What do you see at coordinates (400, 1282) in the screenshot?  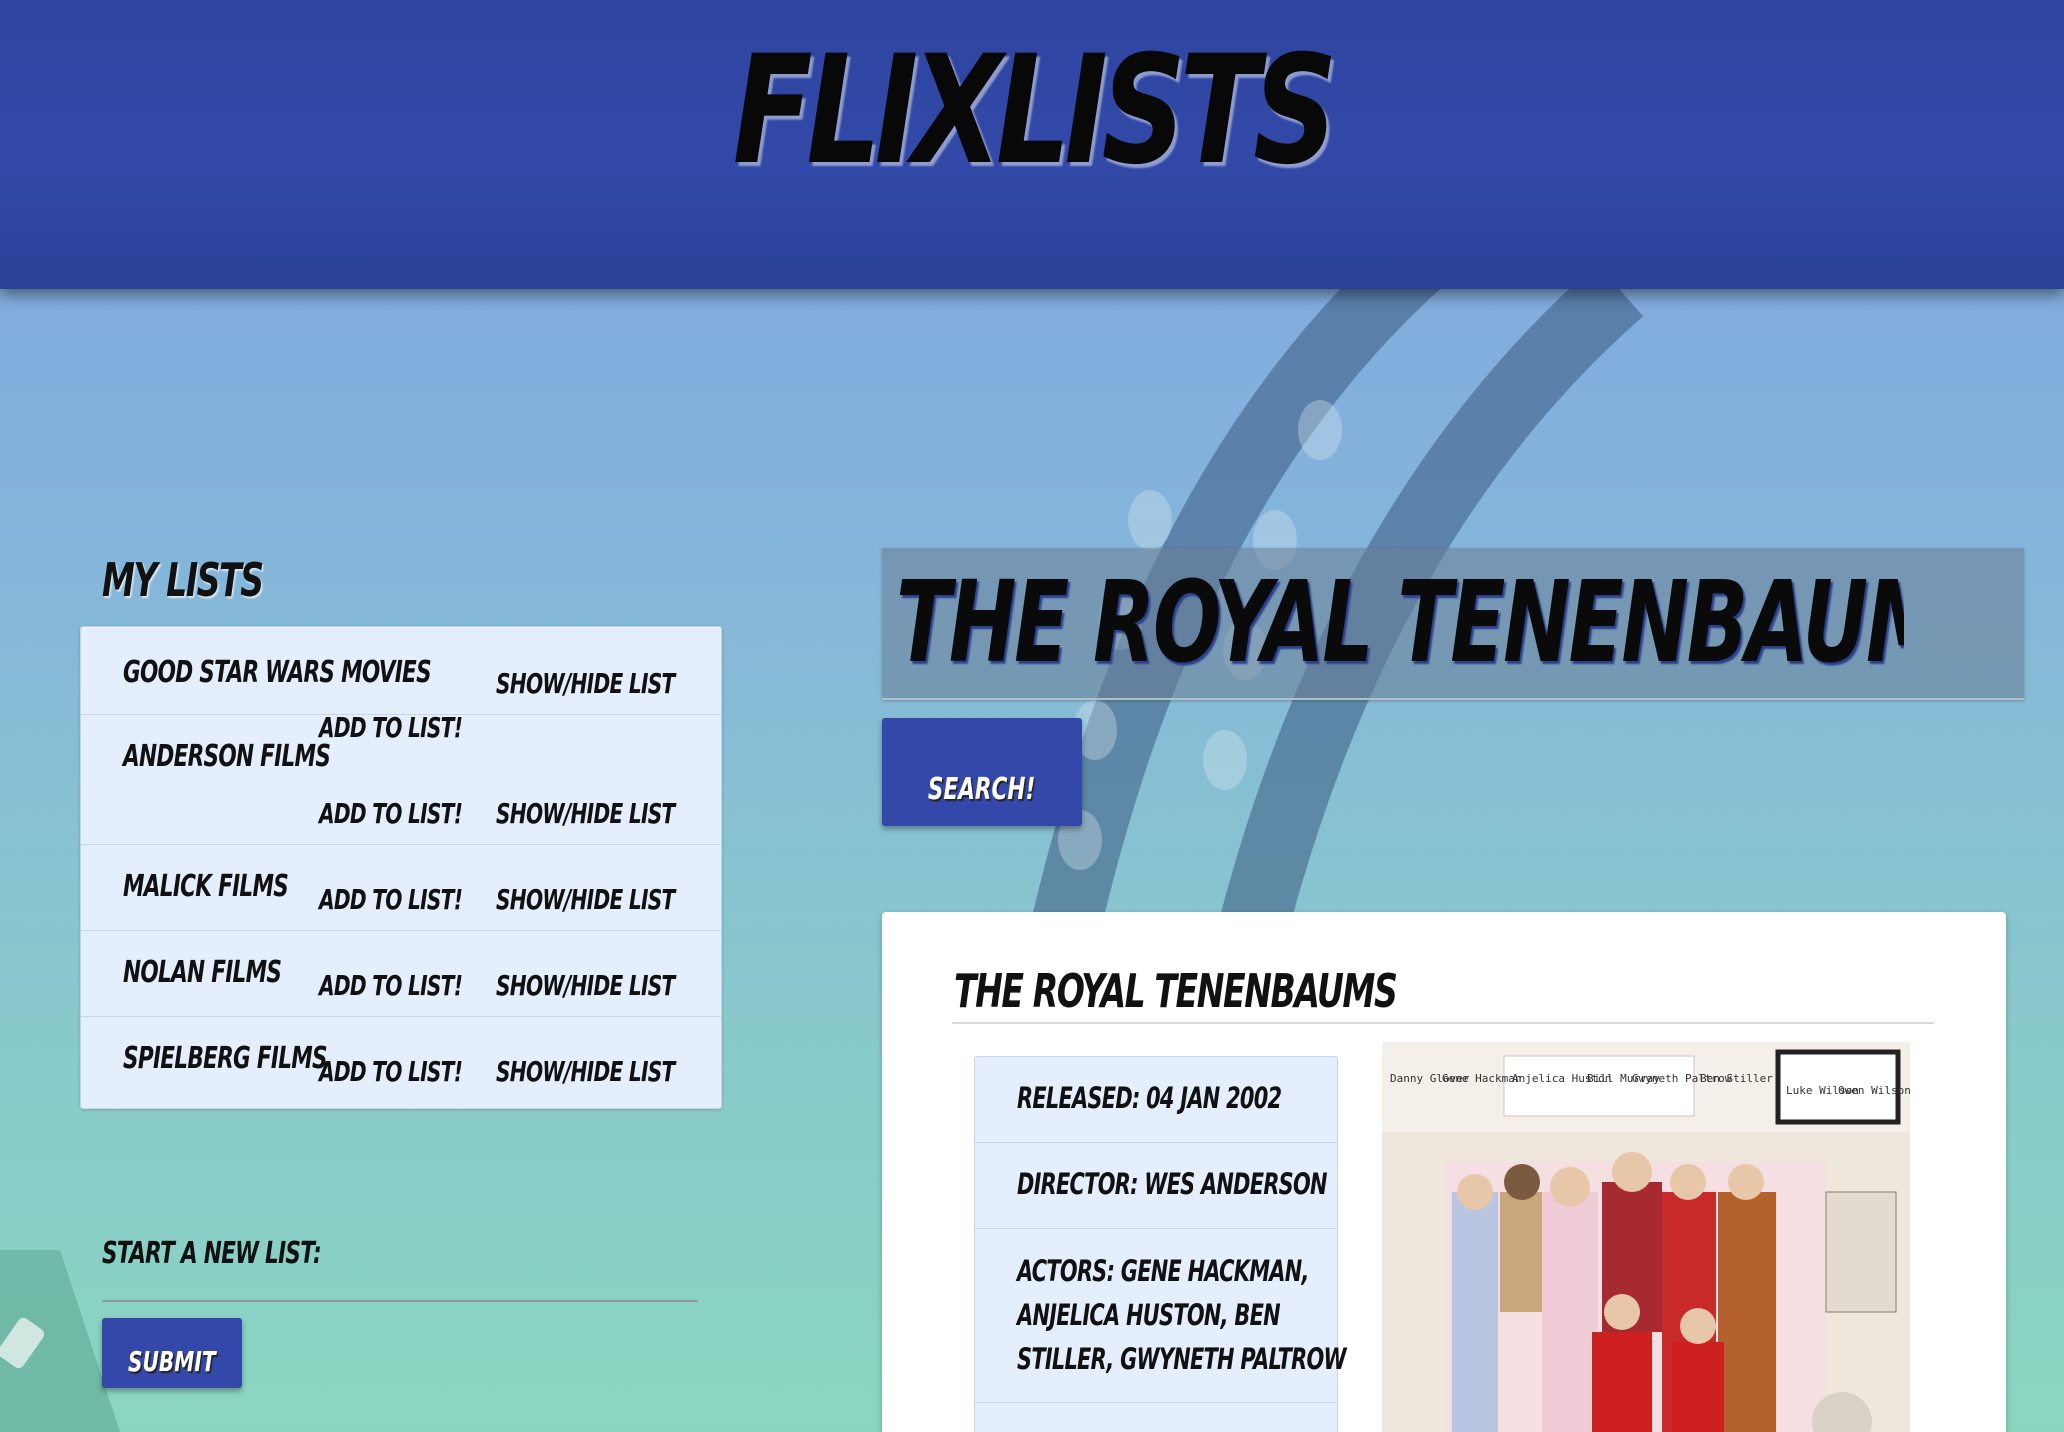 I see `new-list-input` at bounding box center [400, 1282].